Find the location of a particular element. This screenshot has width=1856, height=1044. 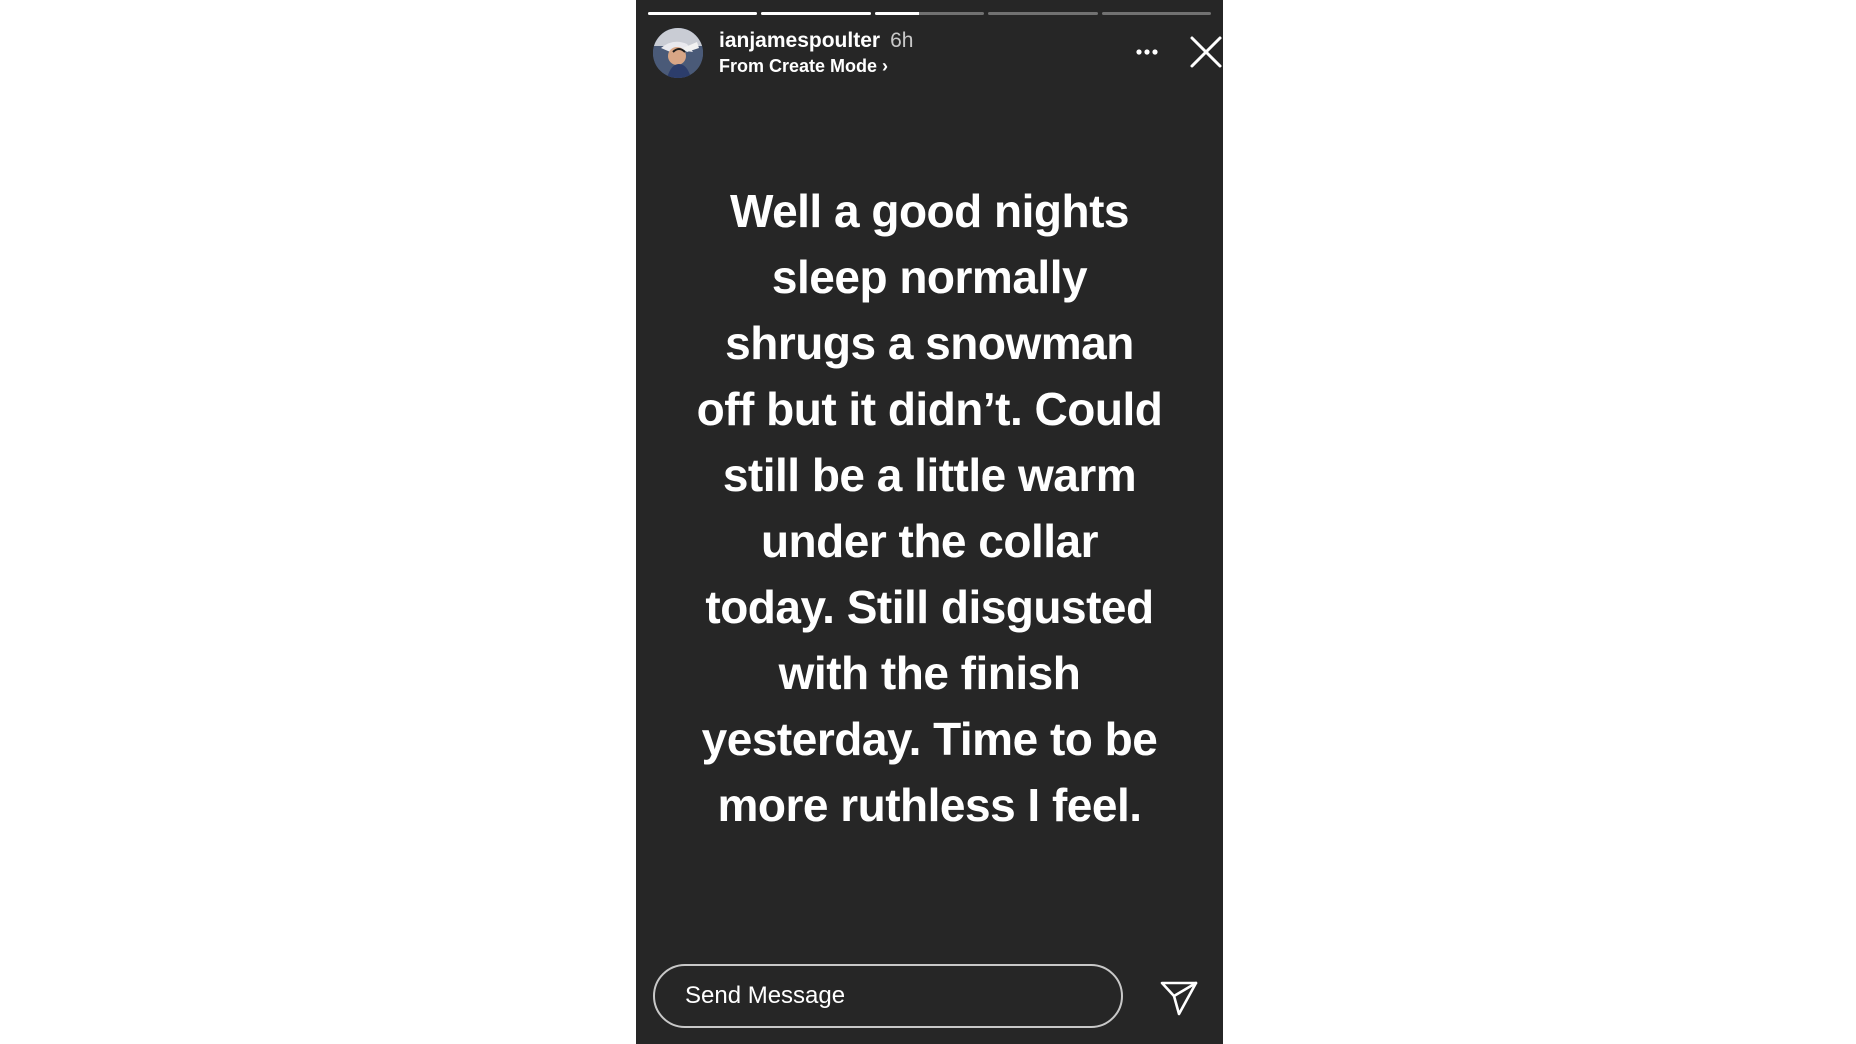

send-message-input is located at coordinates (888, 996).